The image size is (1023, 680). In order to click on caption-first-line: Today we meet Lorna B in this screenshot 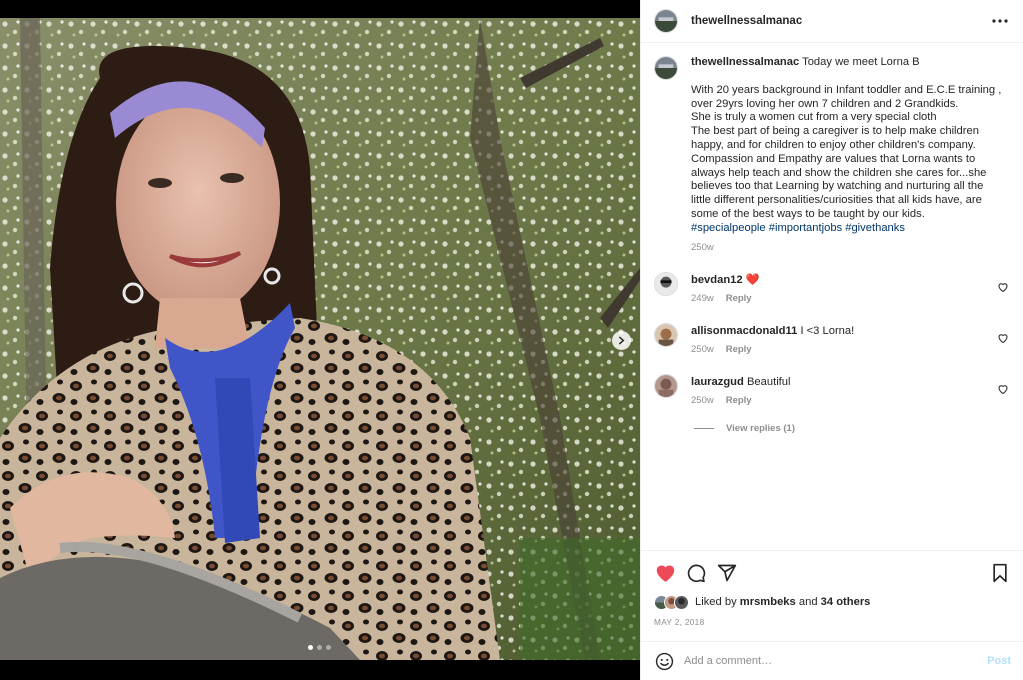, I will do `click(861, 62)`.